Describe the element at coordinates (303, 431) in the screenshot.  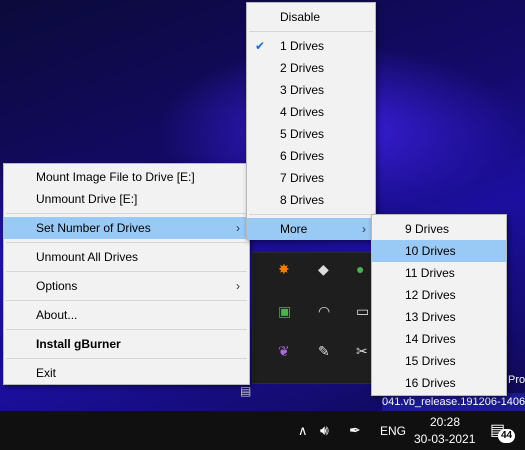
I see `chevron-up-icon: ∧` at that location.